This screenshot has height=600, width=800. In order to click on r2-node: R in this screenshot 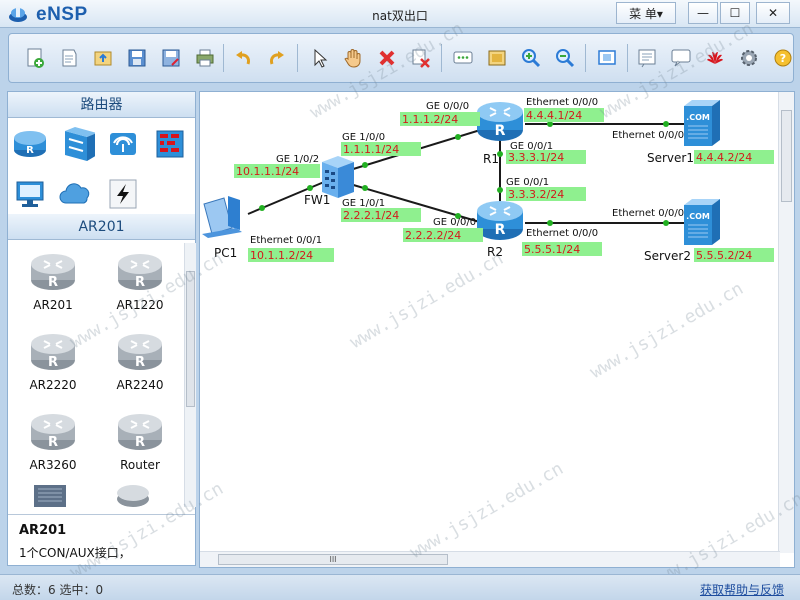, I will do `click(500, 220)`.